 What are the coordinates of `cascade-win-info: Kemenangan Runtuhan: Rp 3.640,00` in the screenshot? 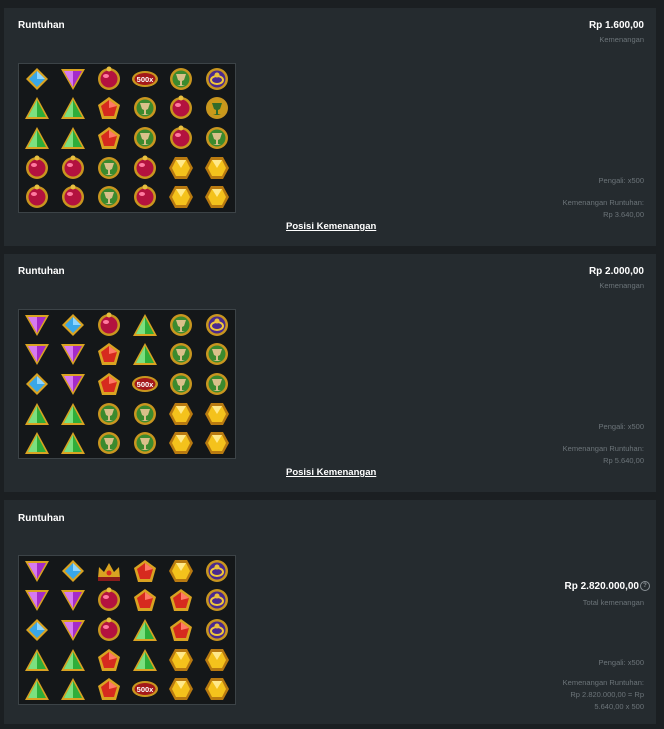 It's located at (603, 209).